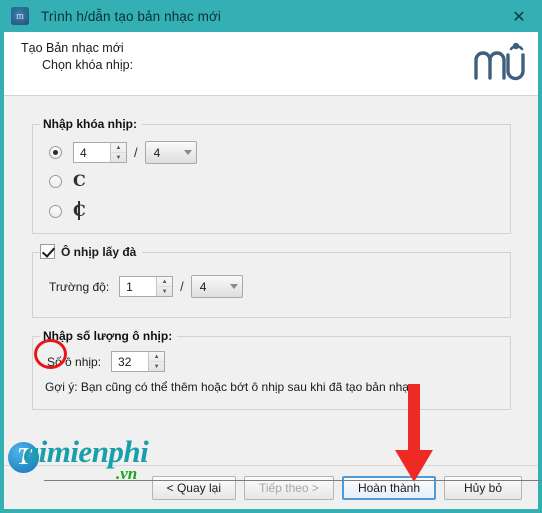  I want to click on musescore-icon: m, so click(20, 16).